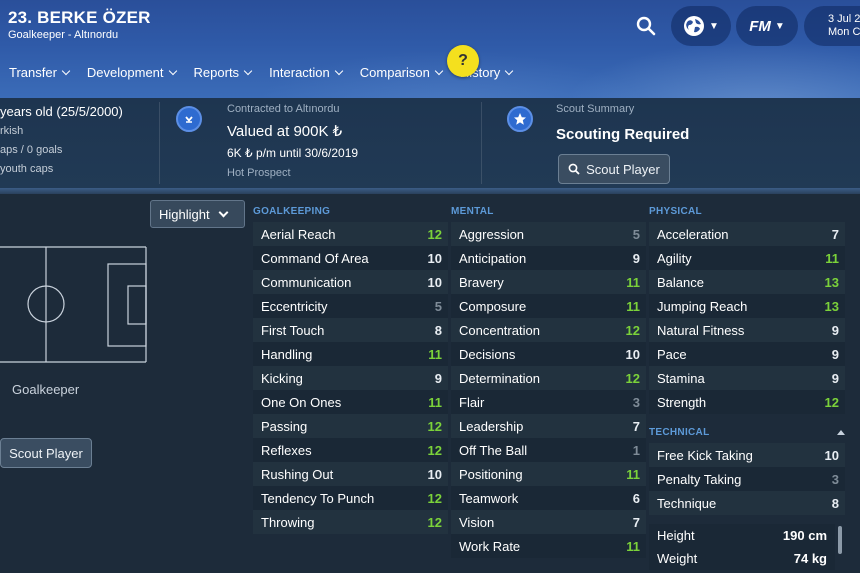 This screenshot has width=860, height=573. I want to click on attribute-row: Tendency To Punch 12, so click(350, 498).